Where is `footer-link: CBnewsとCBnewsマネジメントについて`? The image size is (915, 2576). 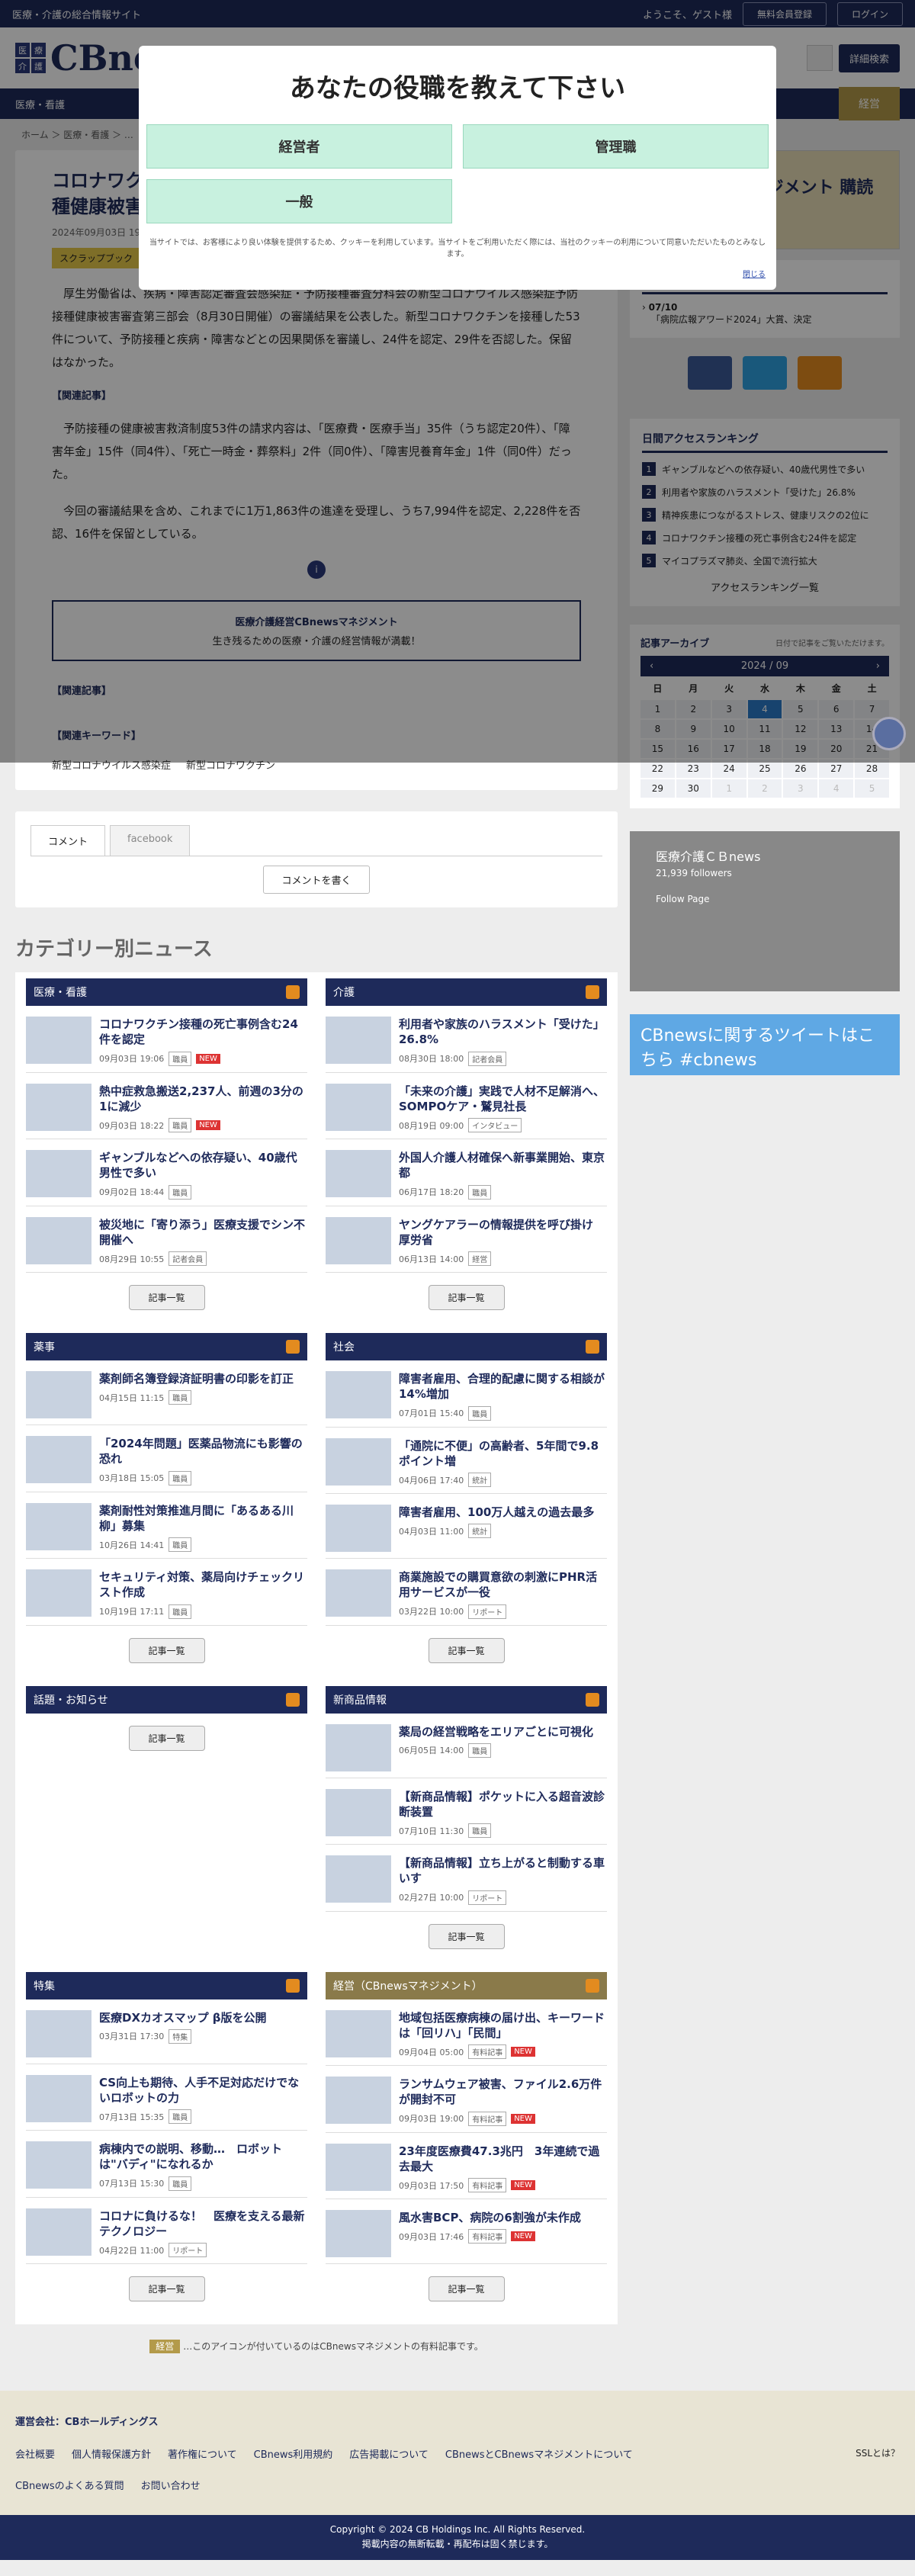
footer-link: CBnewsとCBnewsマネジメントについて is located at coordinates (539, 2453).